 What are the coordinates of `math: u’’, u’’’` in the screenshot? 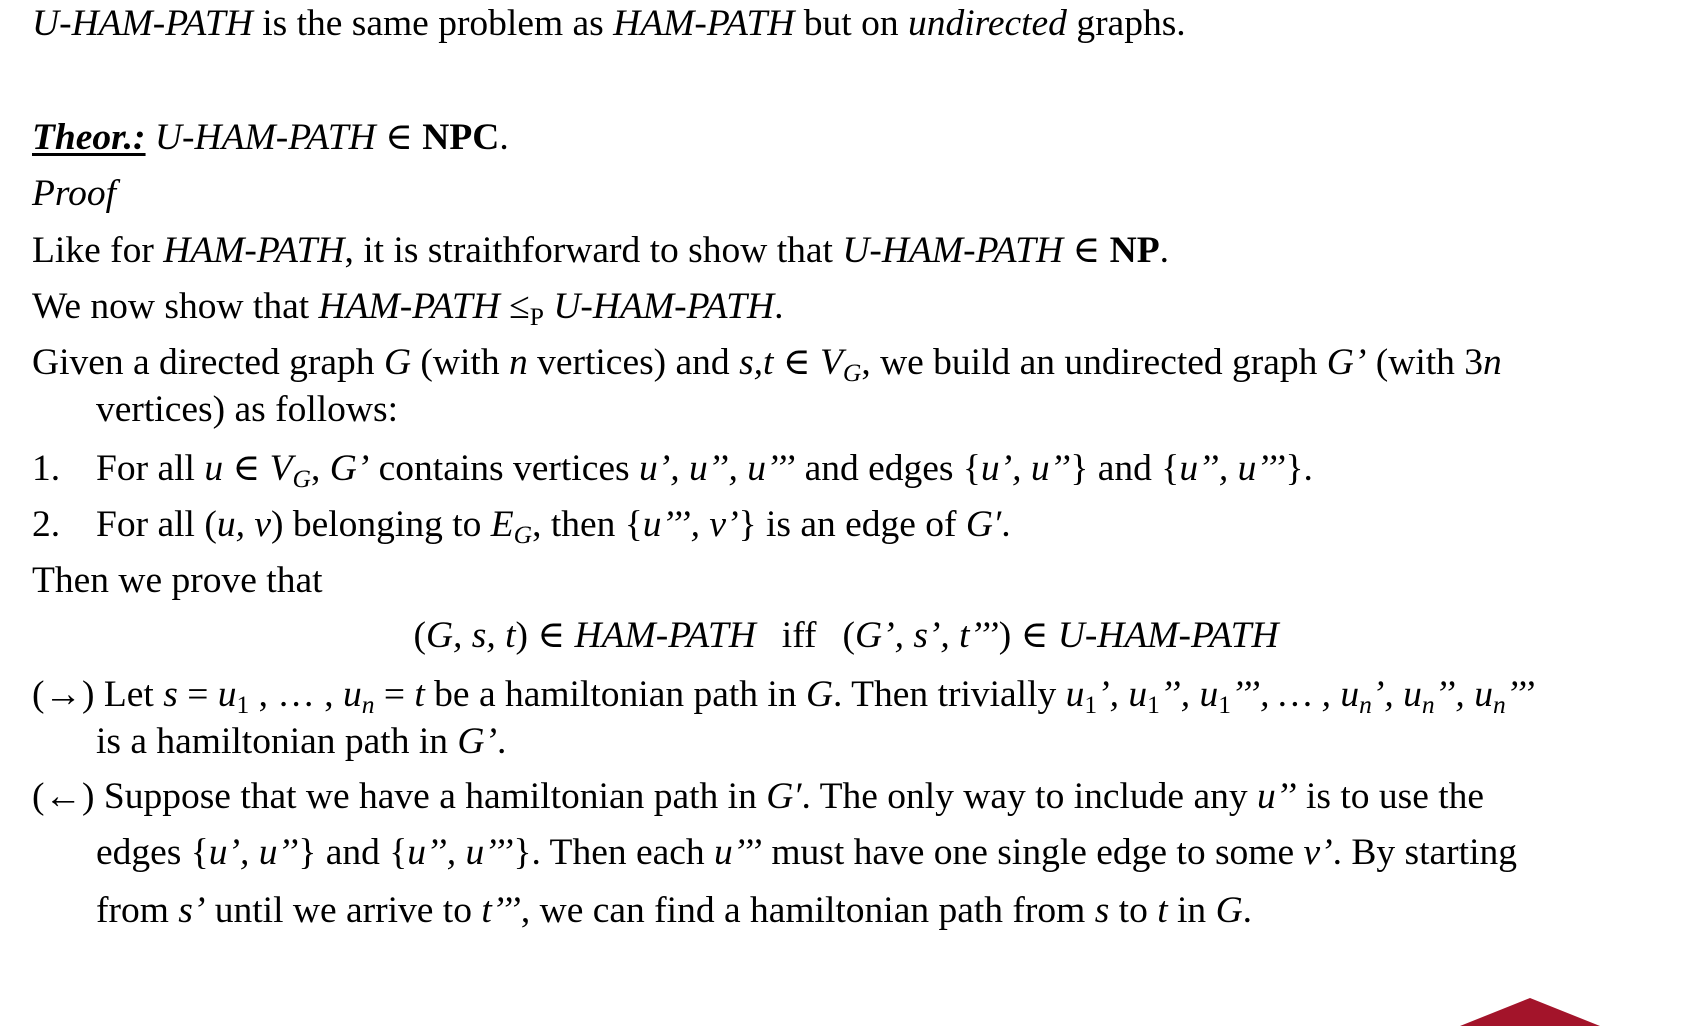 It's located at (460, 852).